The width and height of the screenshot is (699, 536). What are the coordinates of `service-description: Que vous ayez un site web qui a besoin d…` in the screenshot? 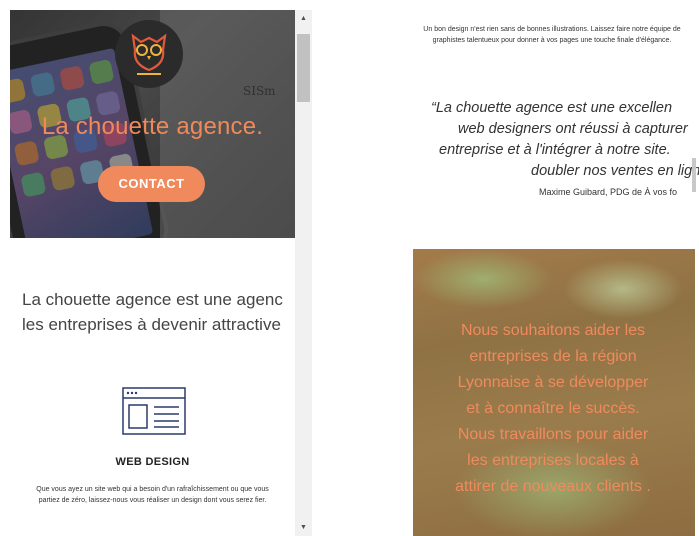 It's located at (152, 495).